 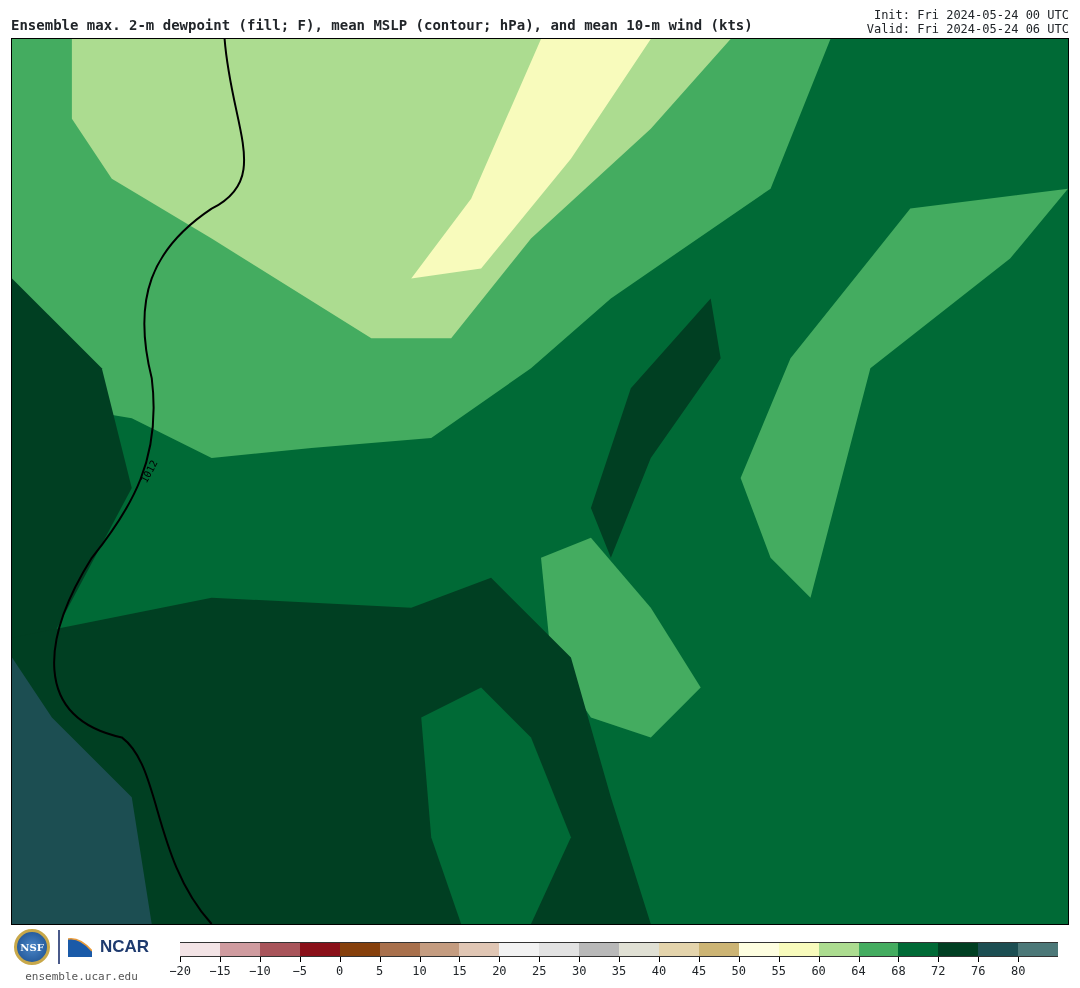 What do you see at coordinates (659, 971) in the screenshot?
I see `tick-label: 40` at bounding box center [659, 971].